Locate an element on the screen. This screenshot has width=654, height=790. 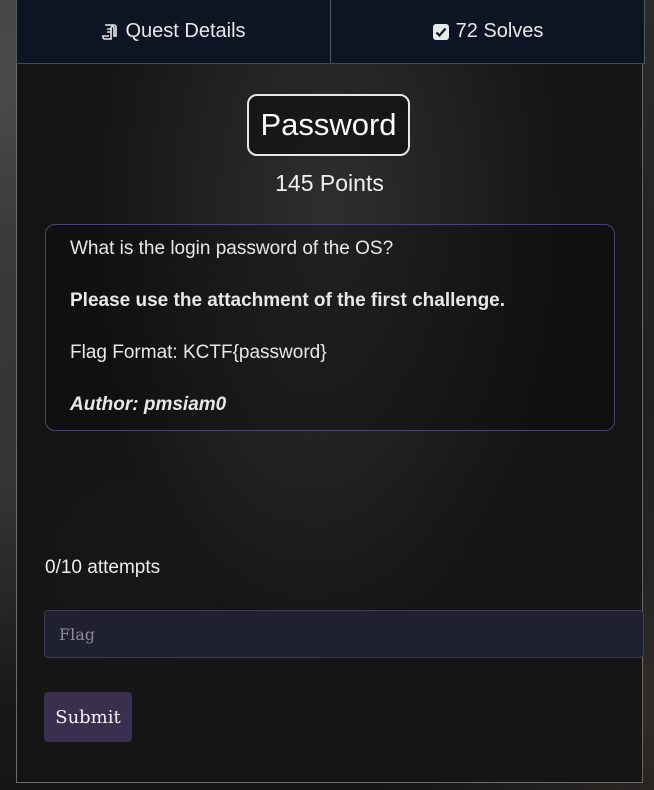
tab-solves: 72 Solves is located at coordinates (487, 32).